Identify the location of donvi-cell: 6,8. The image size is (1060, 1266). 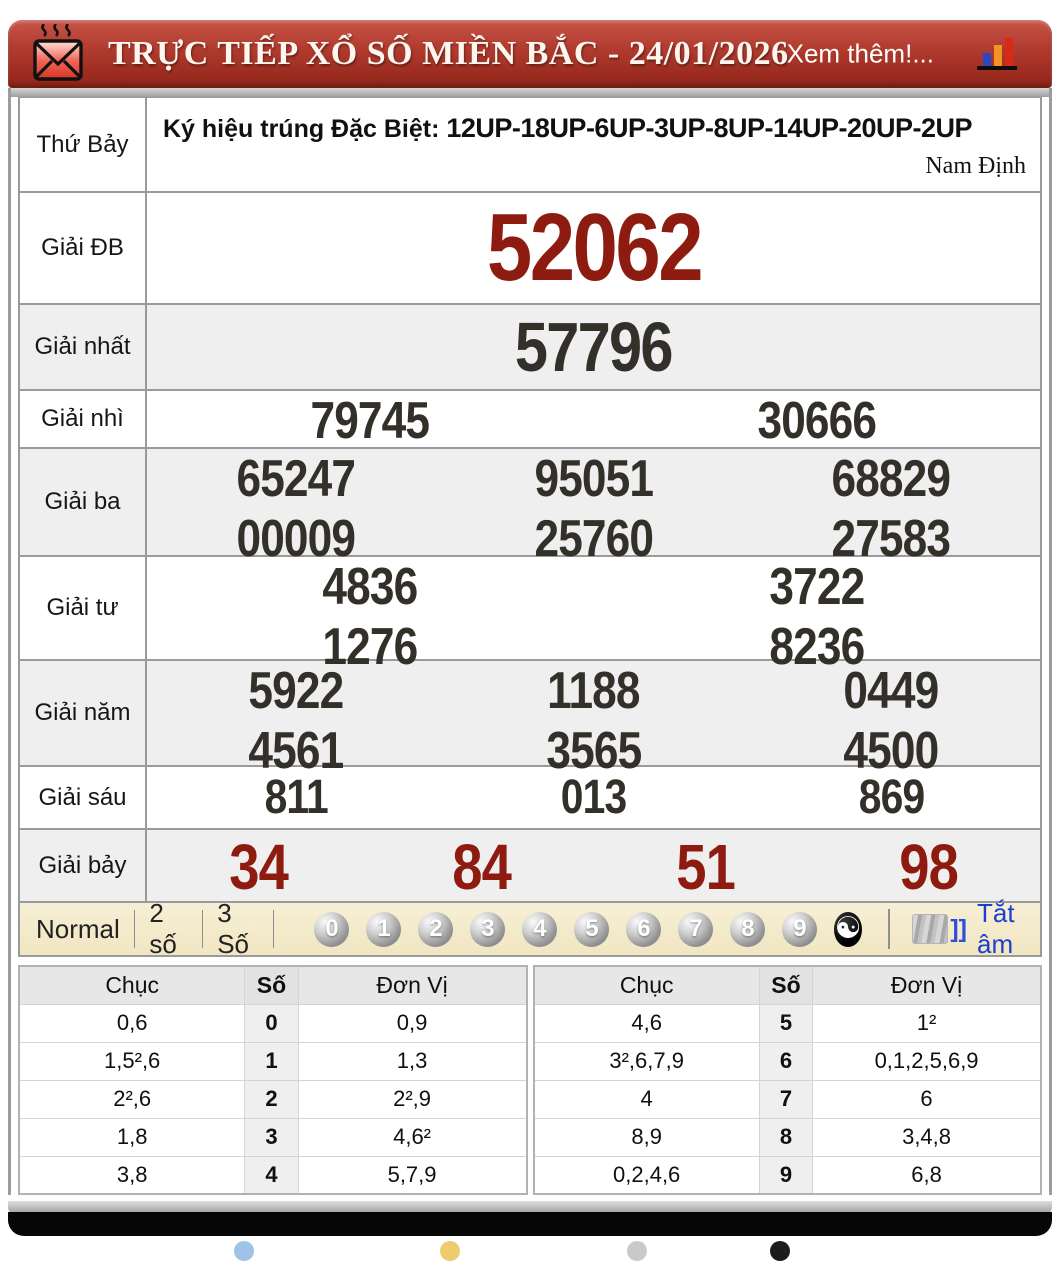
(927, 1175).